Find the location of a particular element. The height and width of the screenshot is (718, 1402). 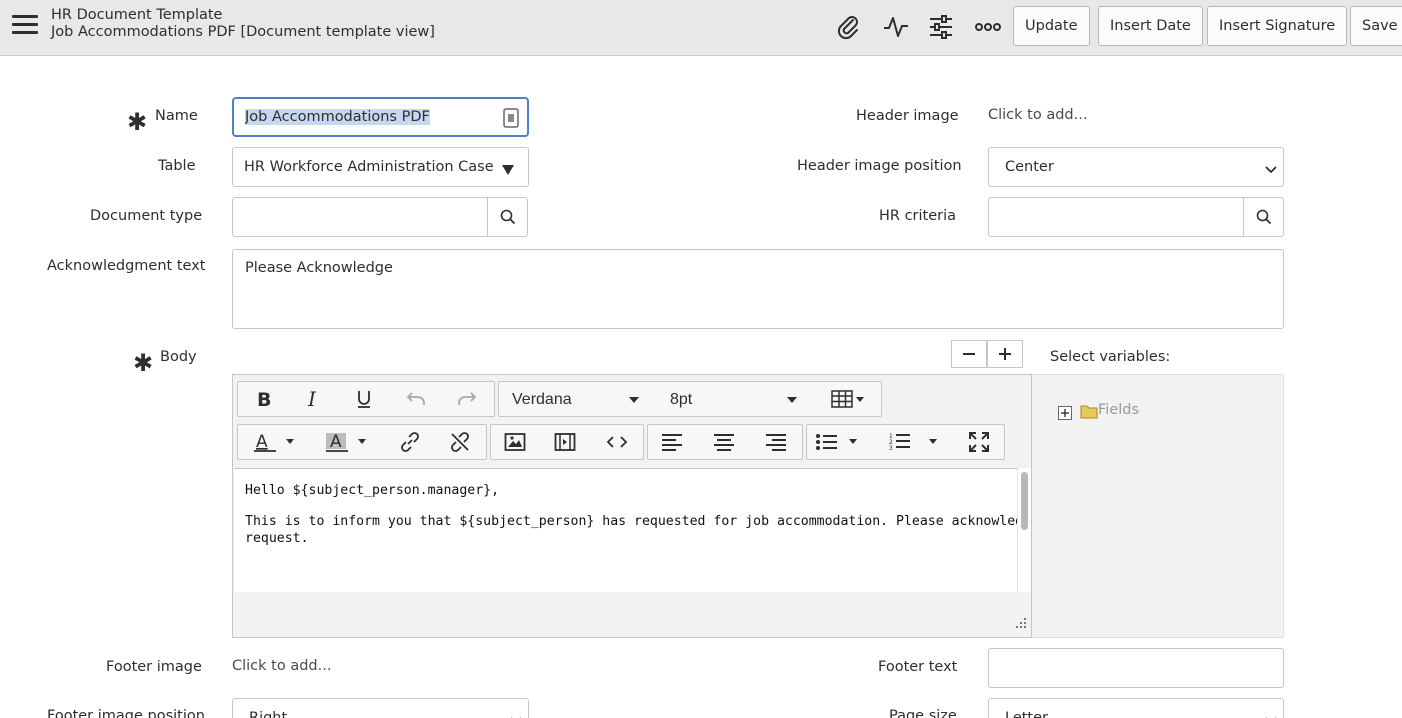

minus-icon is located at coordinates (969, 354).